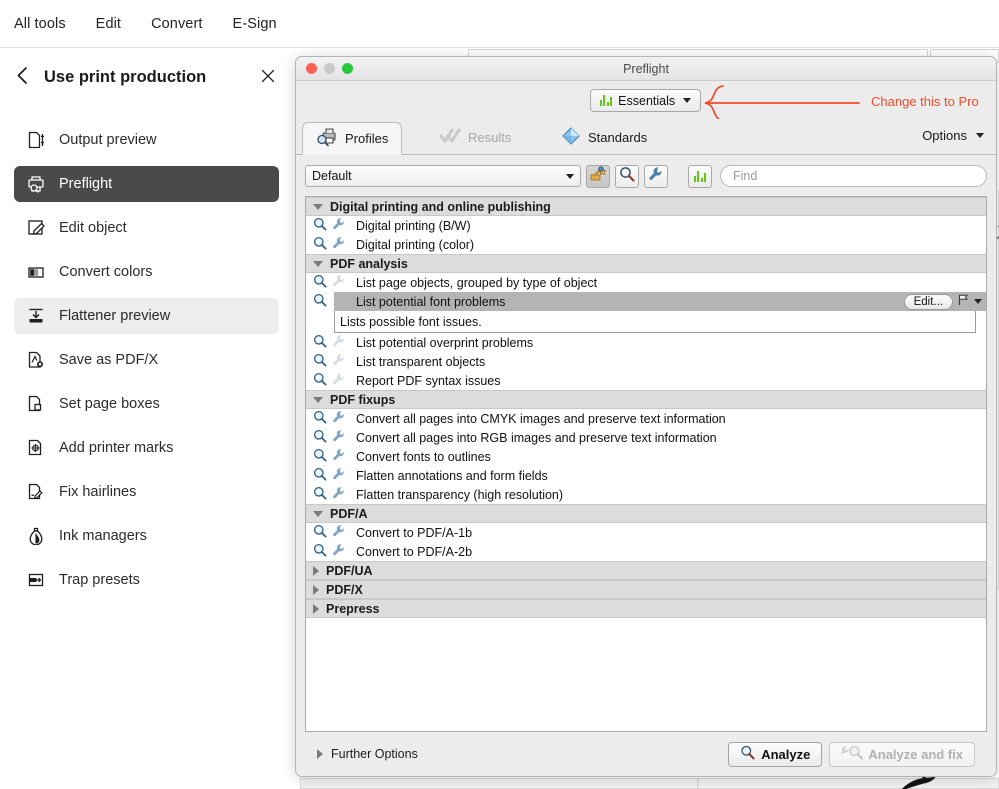 Image resolution: width=999 pixels, height=789 pixels. What do you see at coordinates (646, 380) in the screenshot?
I see `list-item: Report PDF syntax issues` at bounding box center [646, 380].